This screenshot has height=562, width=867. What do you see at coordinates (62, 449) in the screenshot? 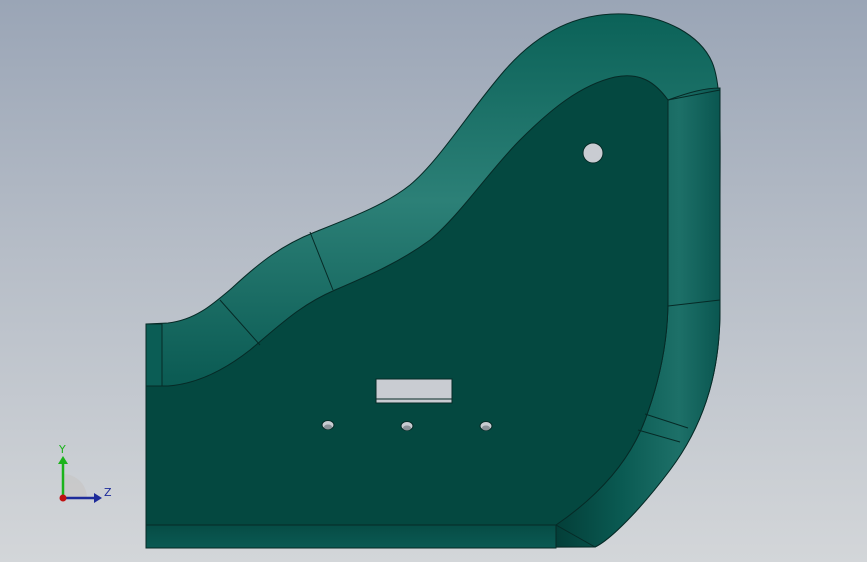
I see `y-axis-label: Y` at bounding box center [62, 449].